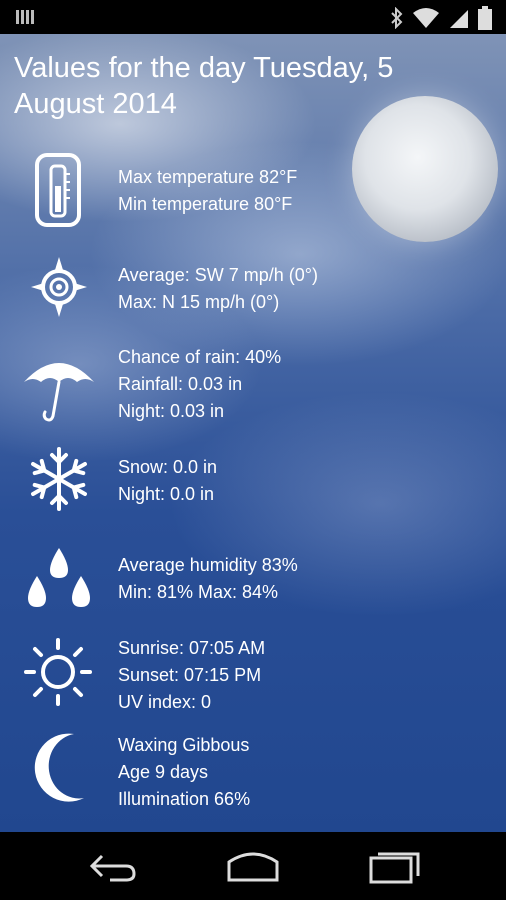 The image size is (506, 900). I want to click on sunrise: Sunrise: 07:05 AM, so click(192, 648).